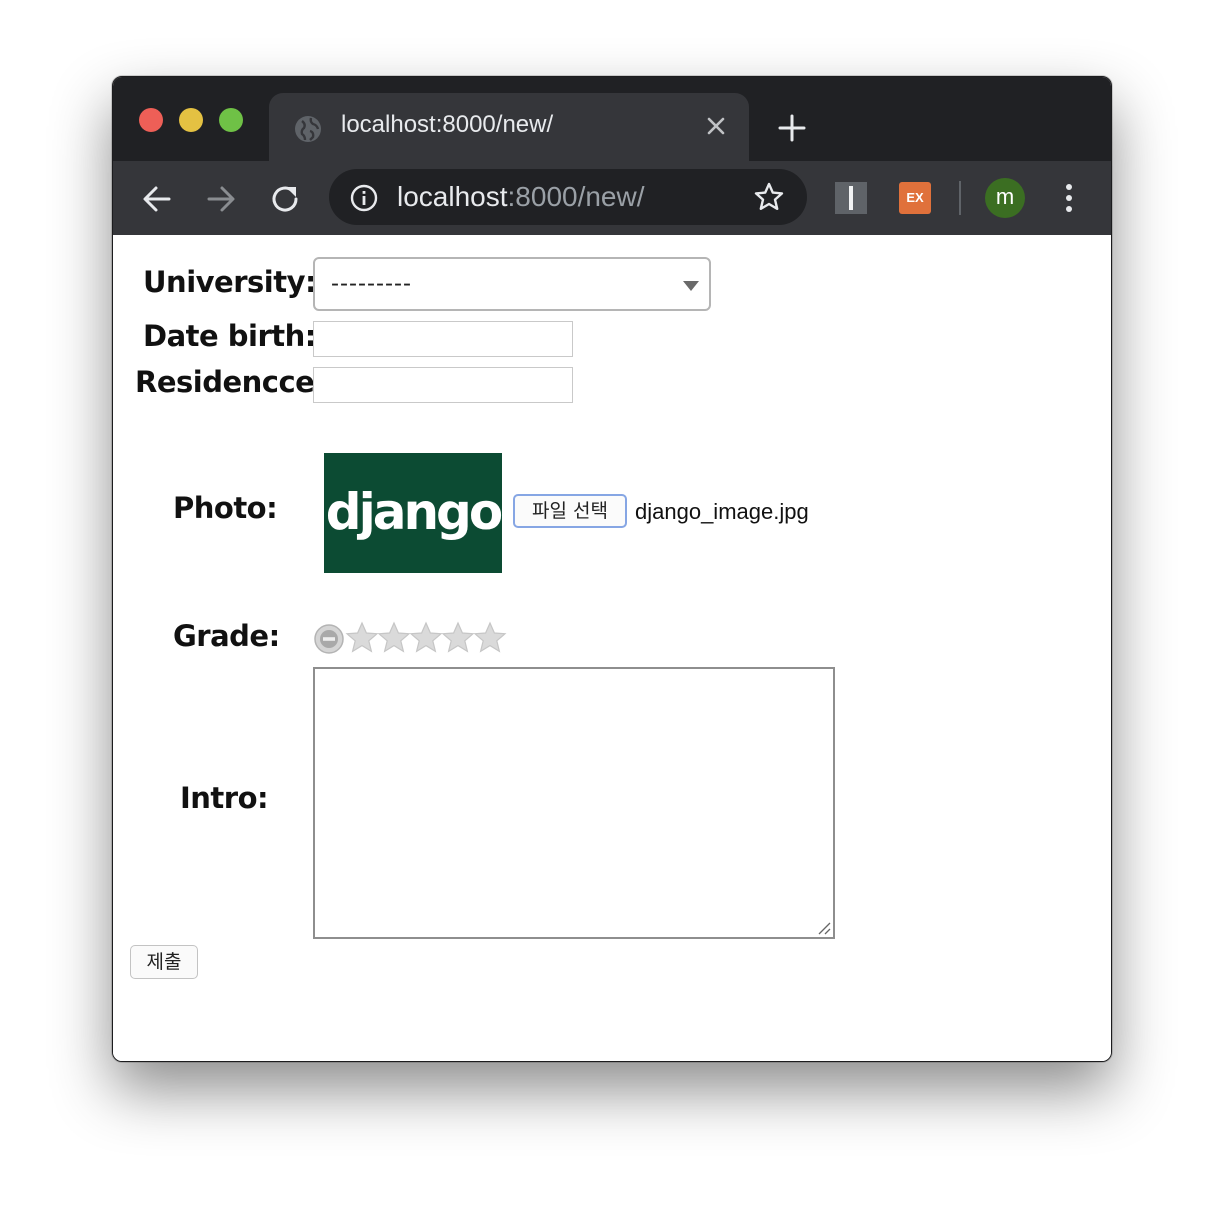  Describe the element at coordinates (226, 636) in the screenshot. I see `grade-label: Grade:` at that location.